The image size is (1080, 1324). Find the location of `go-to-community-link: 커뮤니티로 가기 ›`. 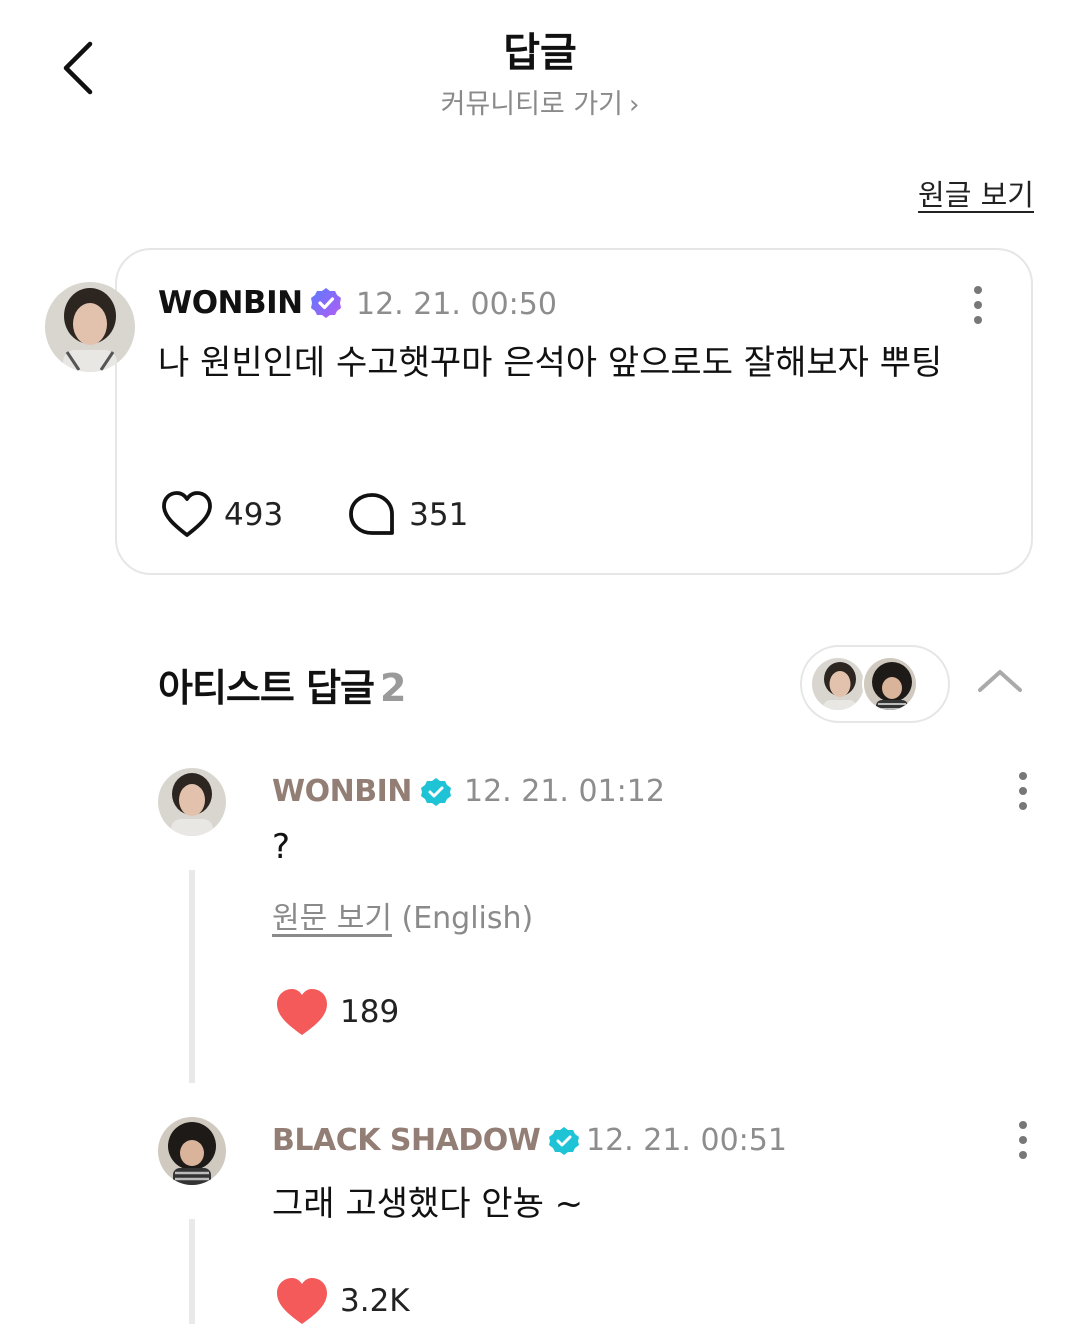

go-to-community-link: 커뮤니티로 가기 › is located at coordinates (540, 101).